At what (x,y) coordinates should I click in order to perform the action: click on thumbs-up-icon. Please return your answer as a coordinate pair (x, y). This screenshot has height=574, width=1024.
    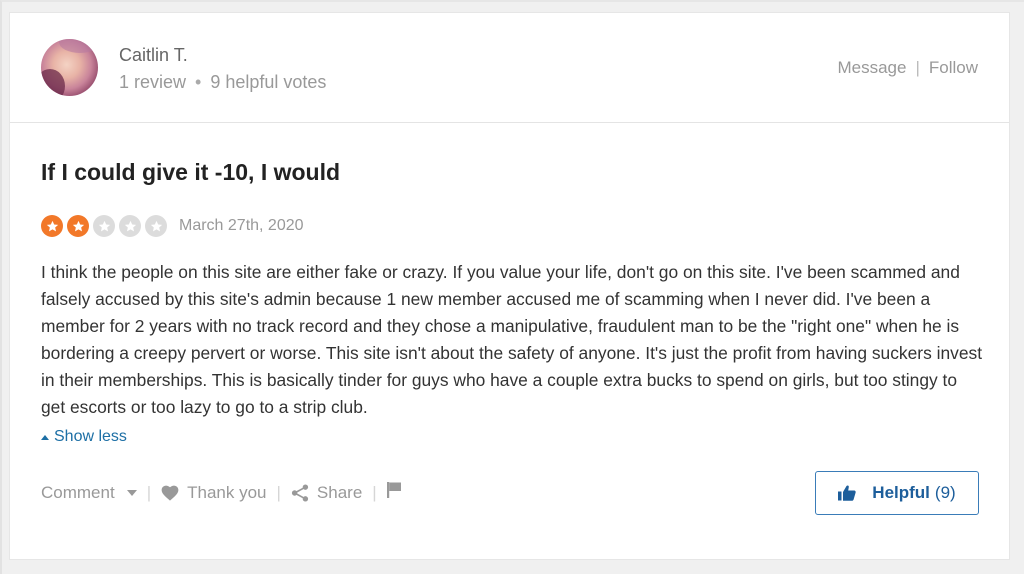
    Looking at the image, I should click on (847, 493).